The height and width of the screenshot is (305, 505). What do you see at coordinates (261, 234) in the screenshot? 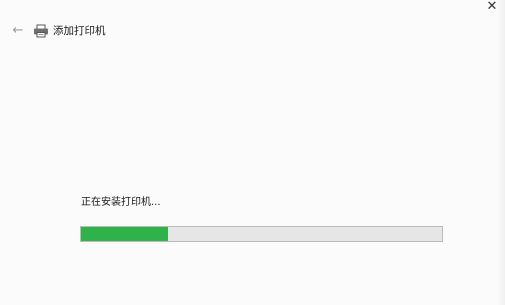
I see `install-progress-bar` at bounding box center [261, 234].